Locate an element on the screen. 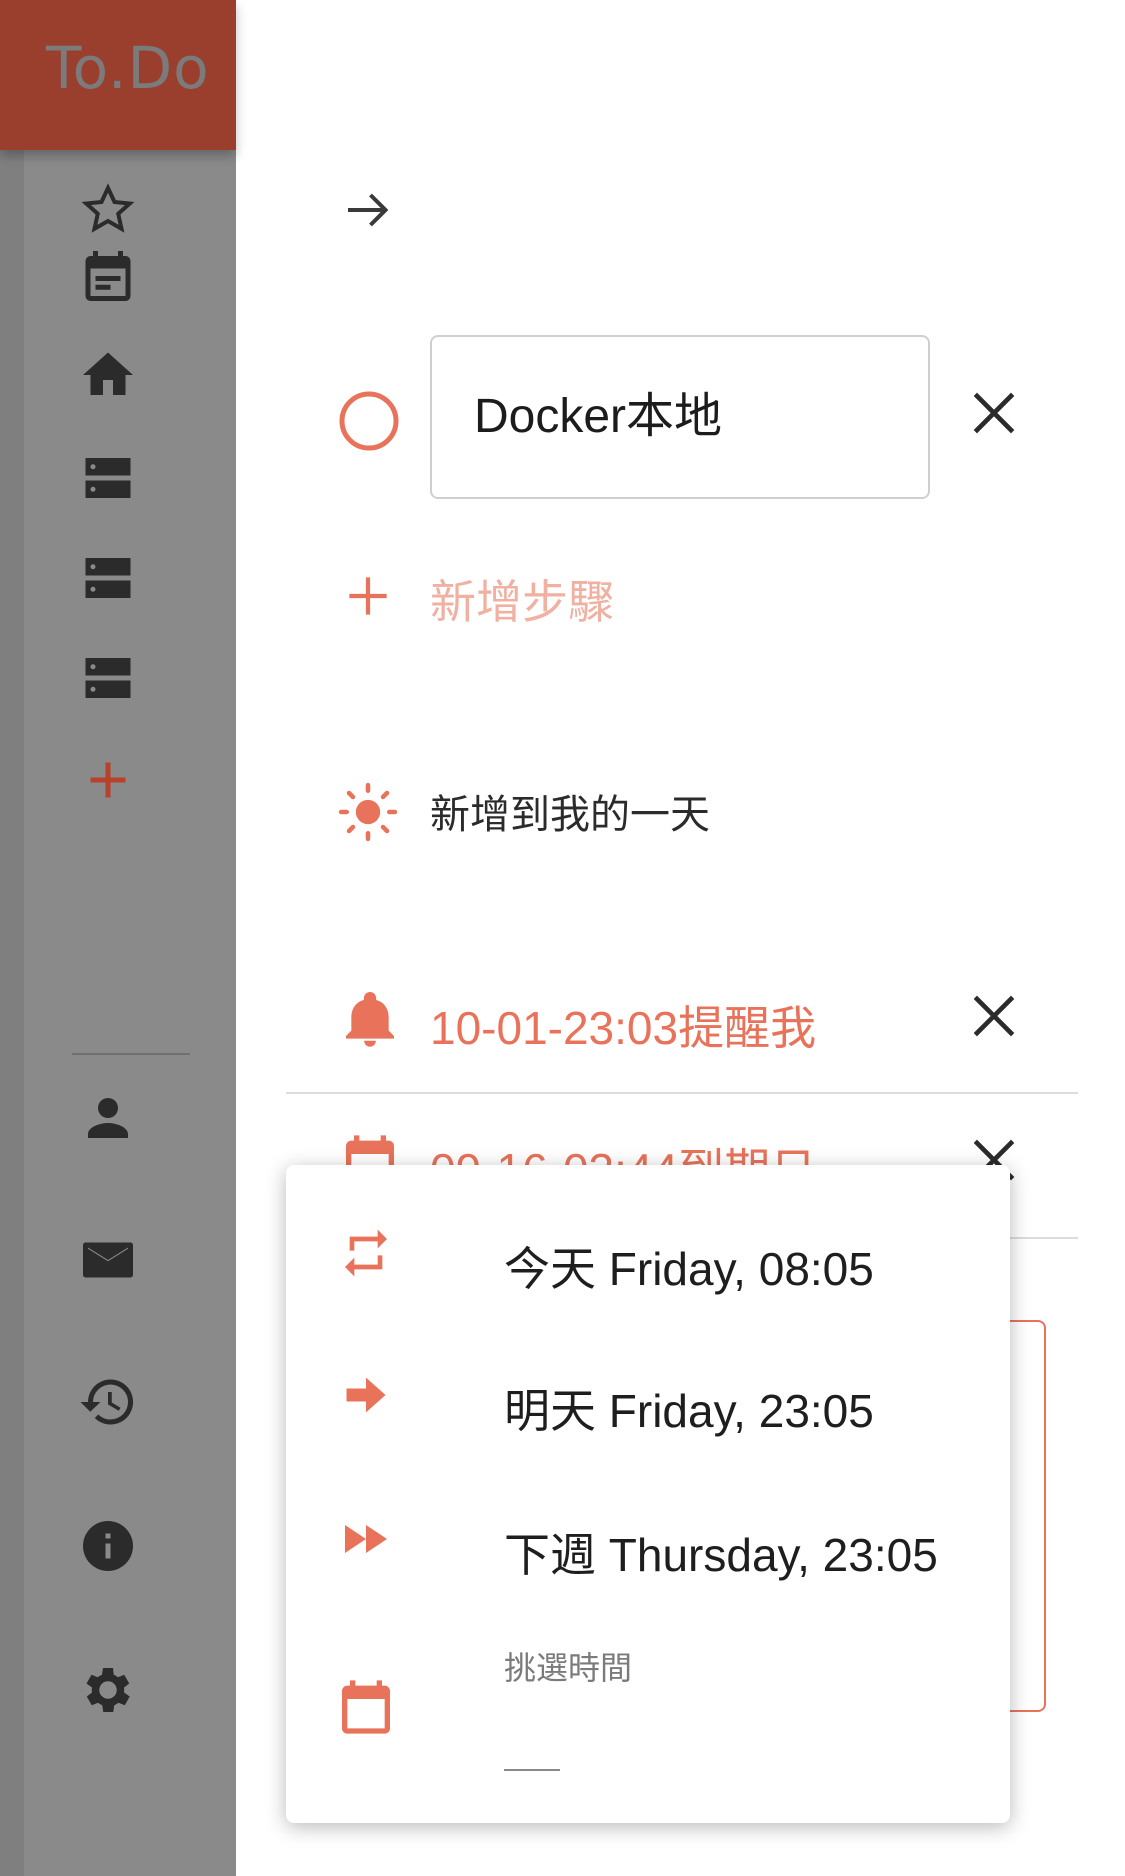  home-icon is located at coordinates (108, 373).